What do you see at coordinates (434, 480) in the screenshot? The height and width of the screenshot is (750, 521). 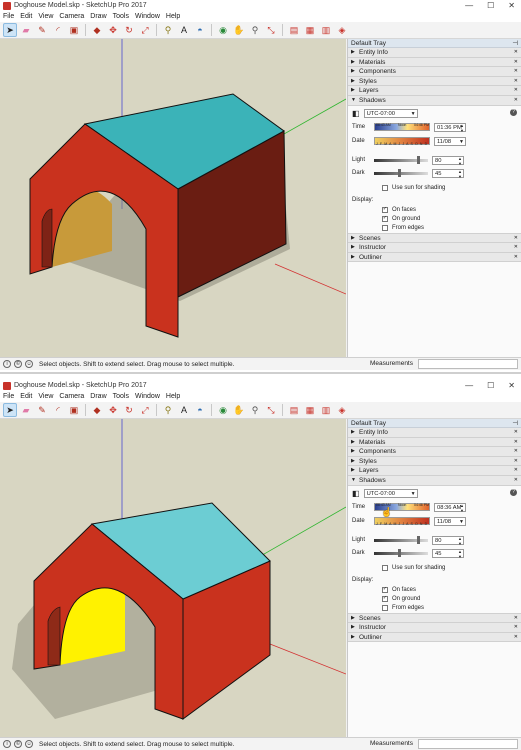 I see `section-shadows: ▼ Shadows ✕` at bounding box center [434, 480].